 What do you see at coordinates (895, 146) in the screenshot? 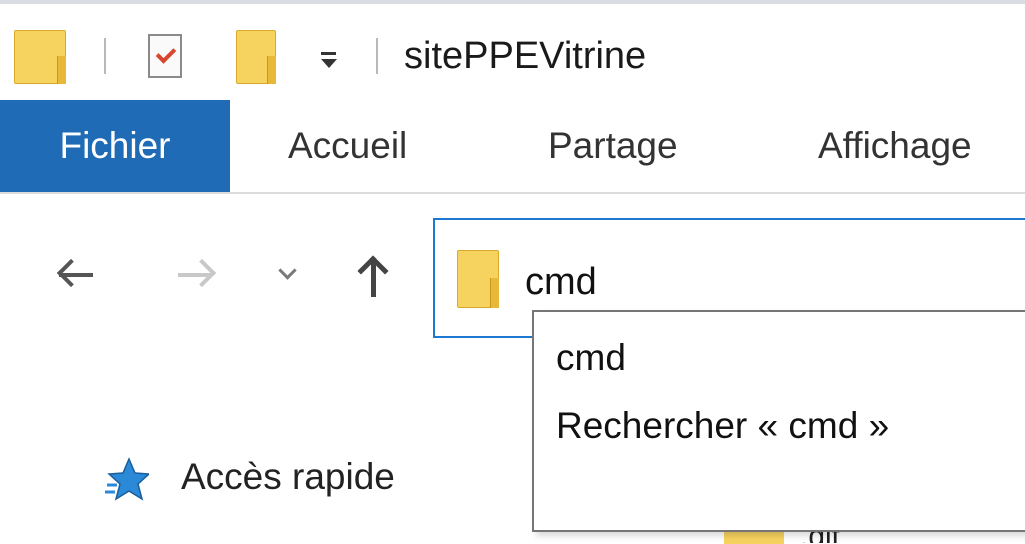
I see `tab-affichage: Affichage` at bounding box center [895, 146].